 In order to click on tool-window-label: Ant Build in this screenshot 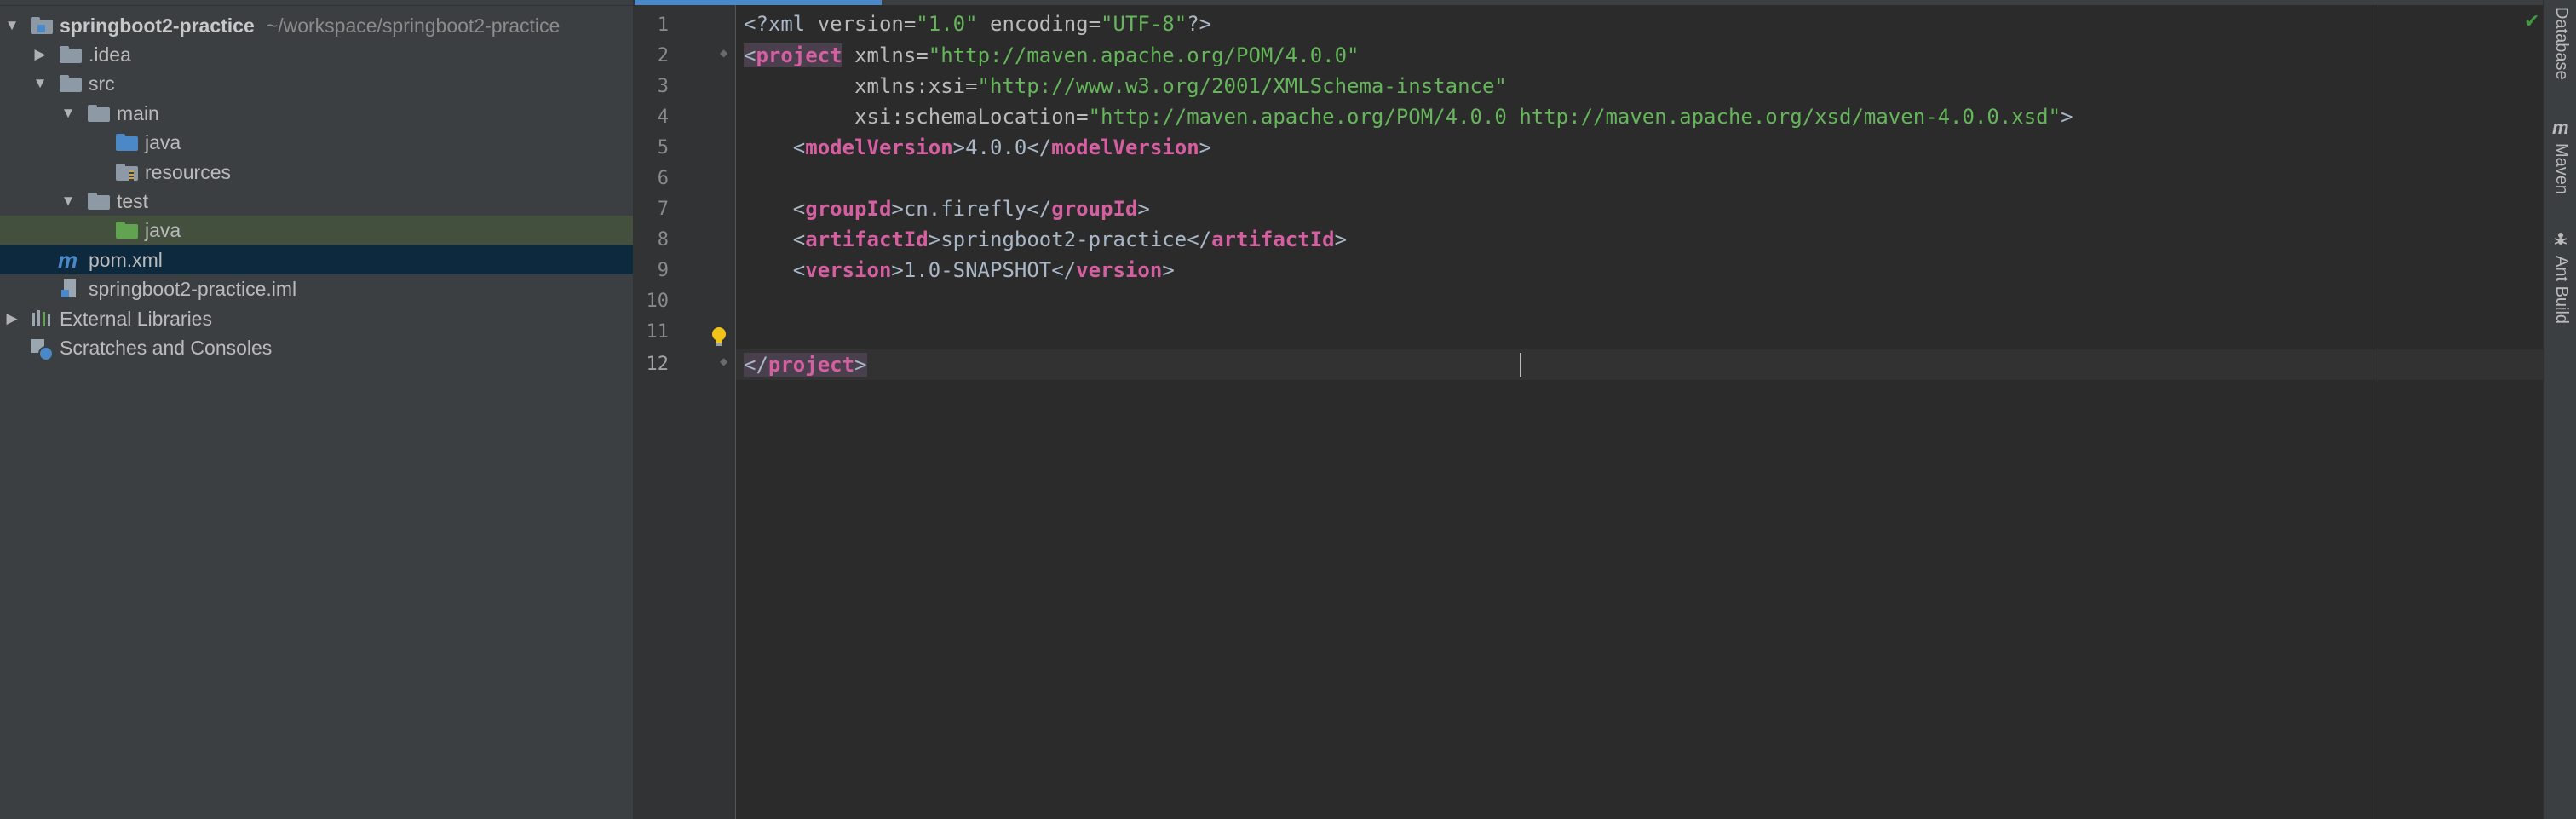, I will do `click(2562, 290)`.